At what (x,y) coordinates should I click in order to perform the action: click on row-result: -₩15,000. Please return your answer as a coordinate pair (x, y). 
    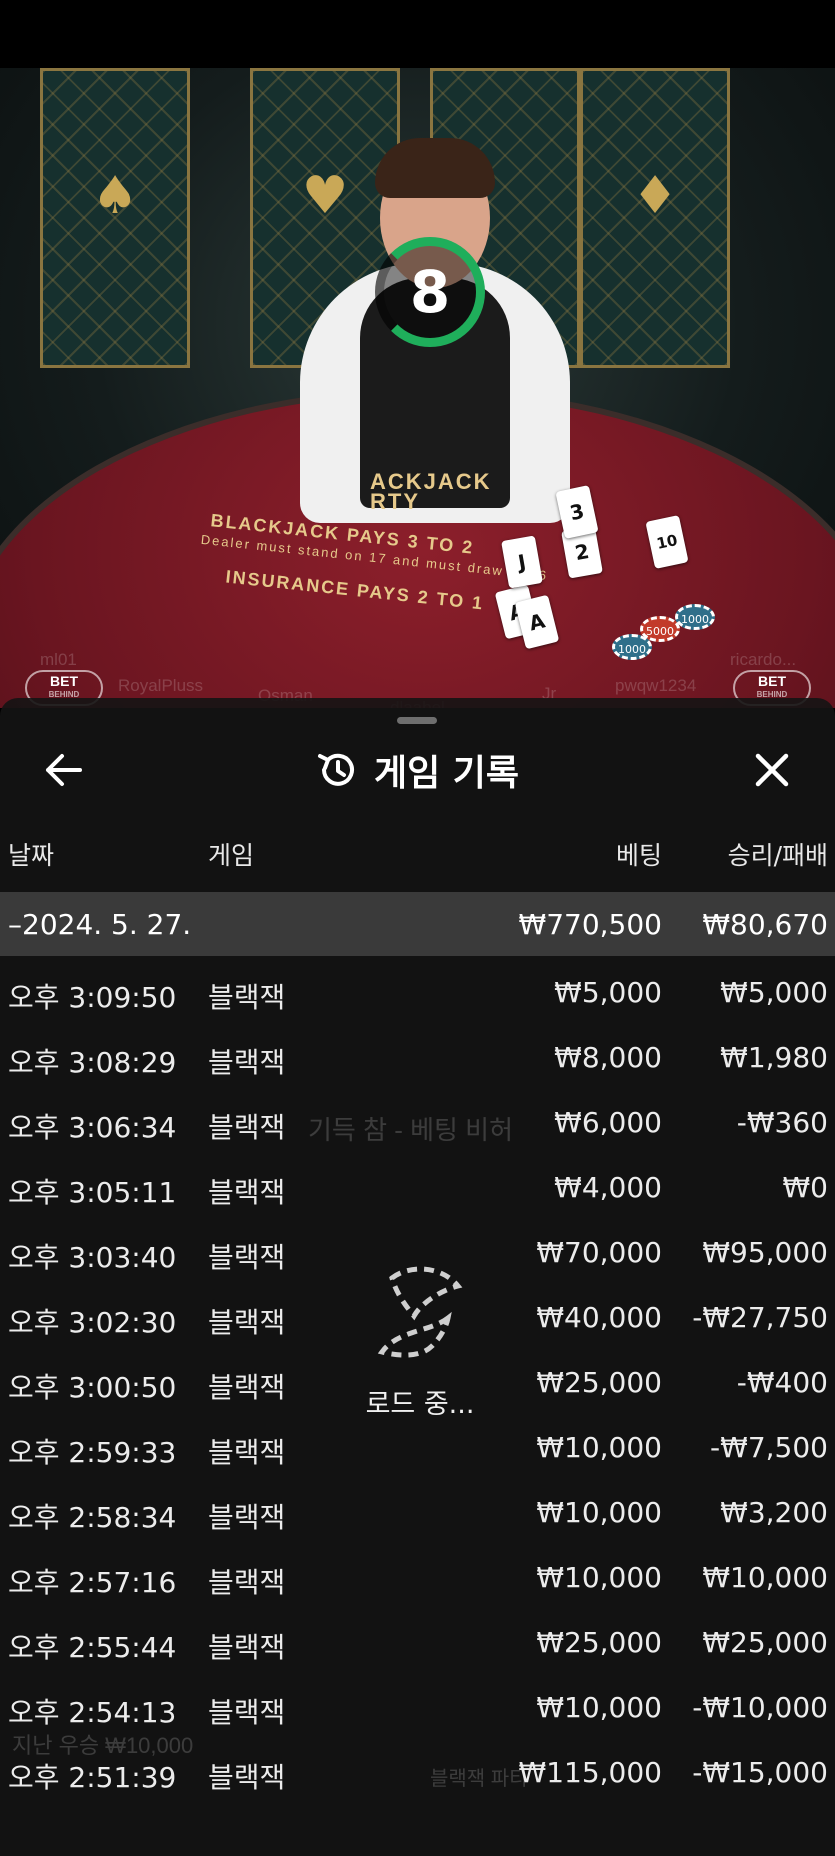
    Looking at the image, I should click on (760, 1772).